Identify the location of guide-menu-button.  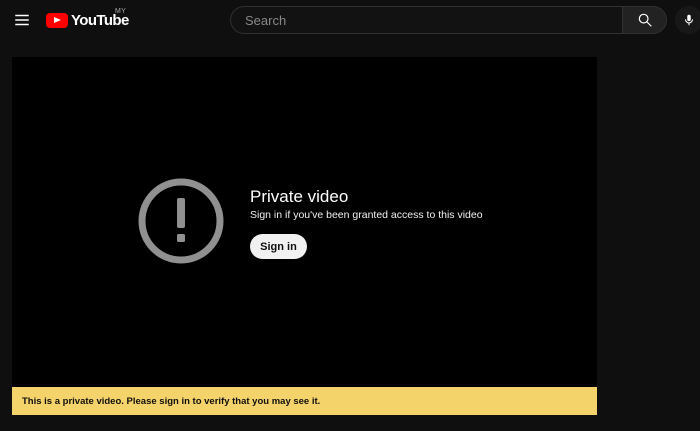
(22, 20).